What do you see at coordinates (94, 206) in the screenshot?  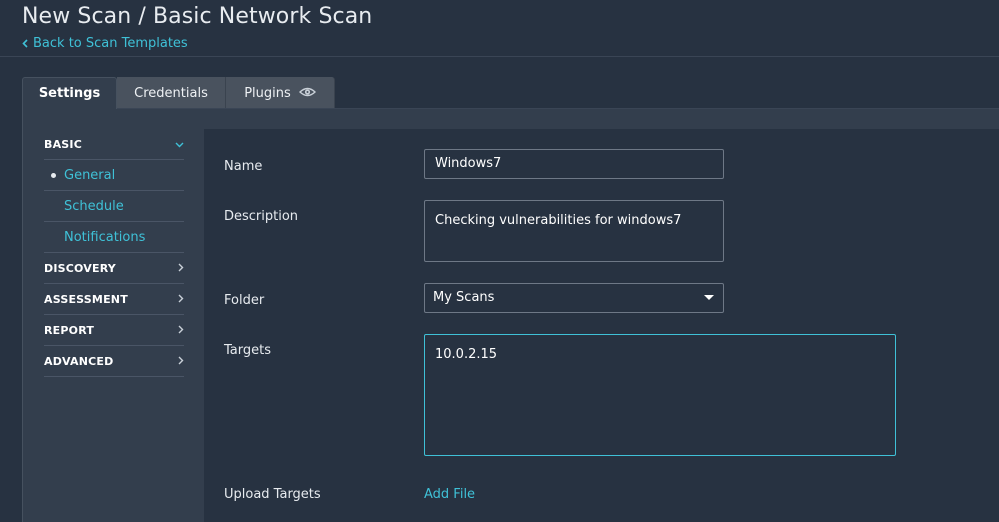 I see `sidebar-item-label: Schedule` at bounding box center [94, 206].